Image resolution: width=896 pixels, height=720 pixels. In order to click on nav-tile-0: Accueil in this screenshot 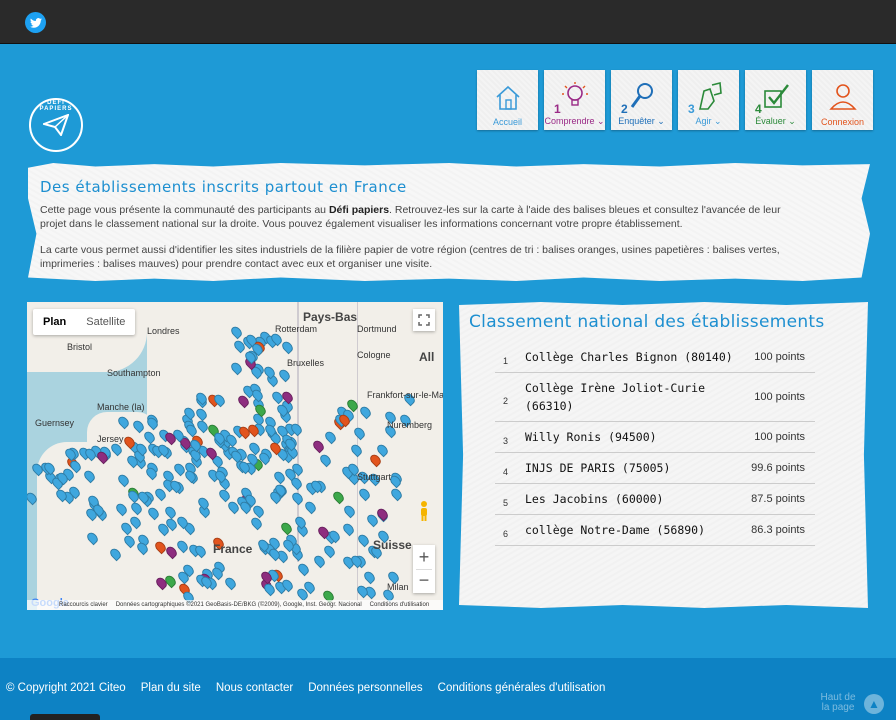, I will do `click(507, 100)`.